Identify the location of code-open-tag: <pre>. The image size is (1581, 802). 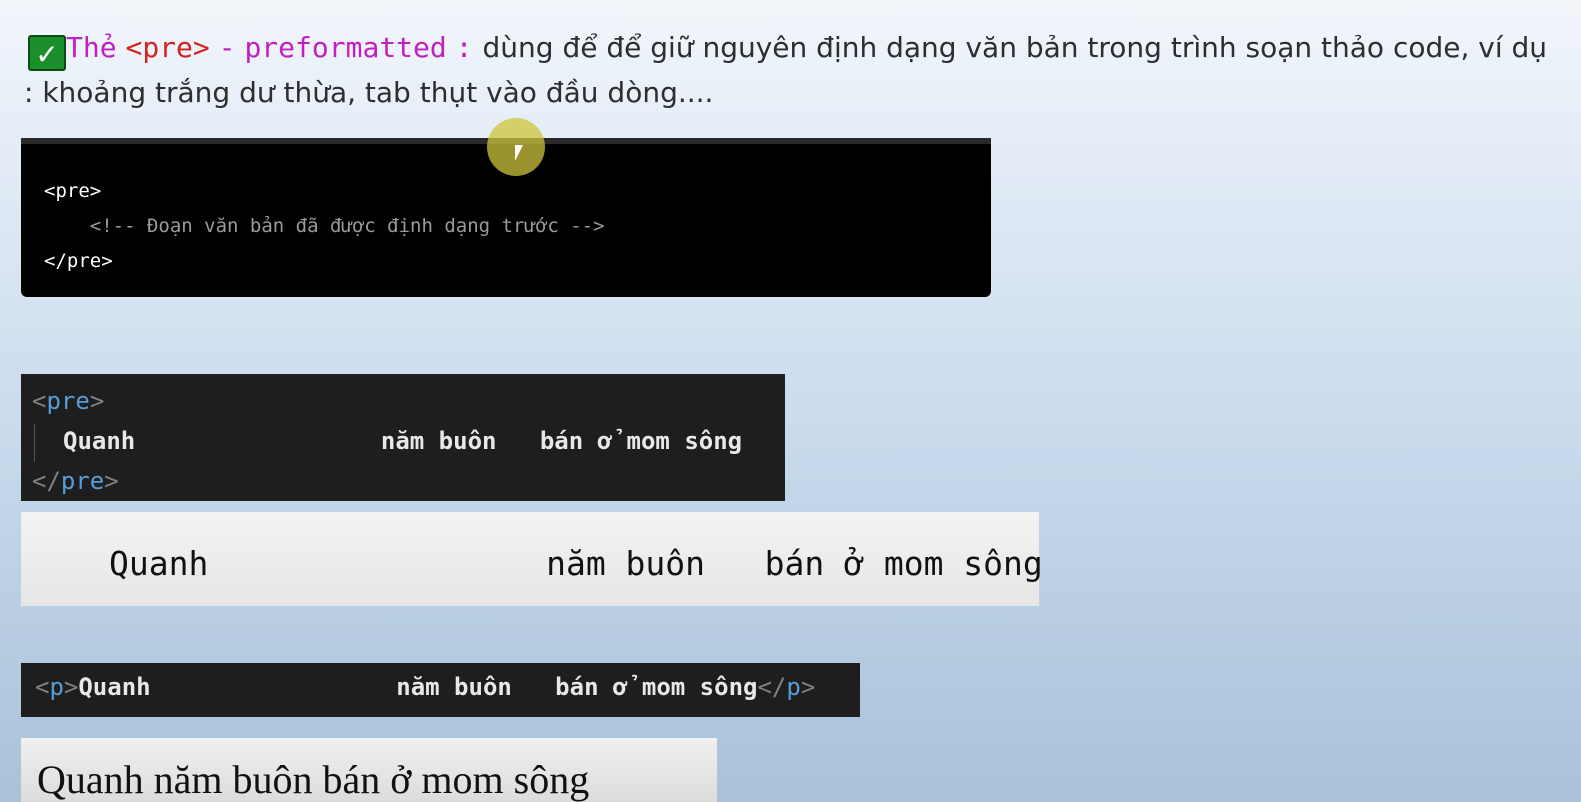
(68, 401).